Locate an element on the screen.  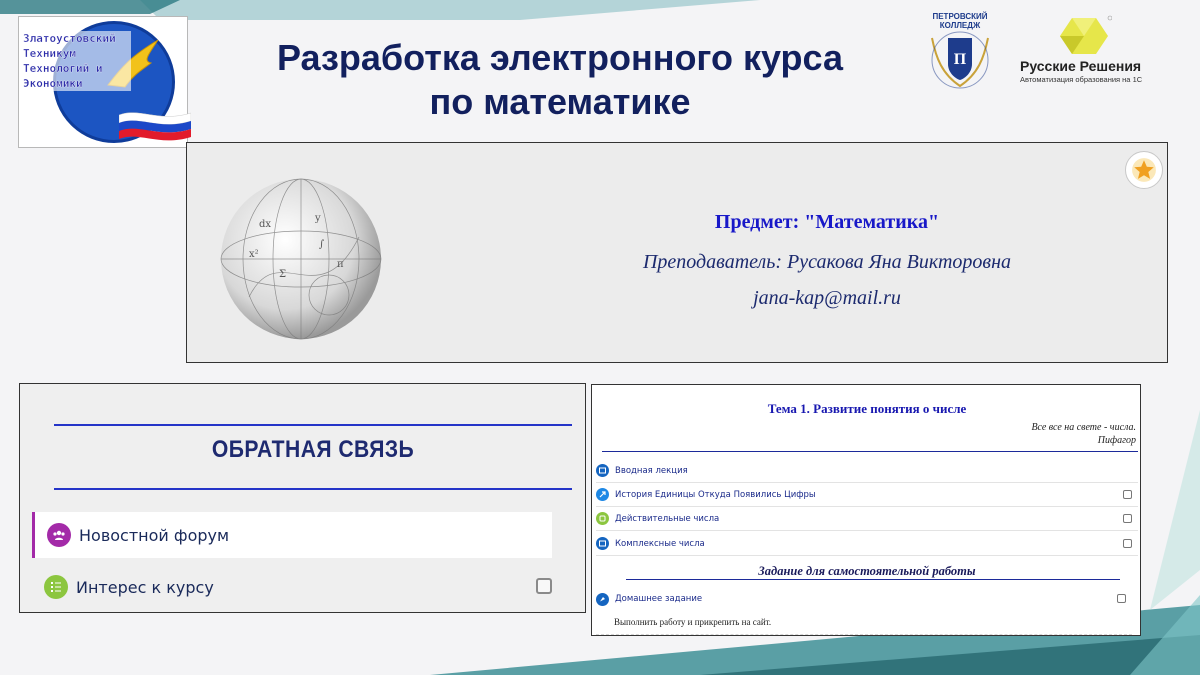
item-label: Действительные числа is located at coordinates (667, 518).